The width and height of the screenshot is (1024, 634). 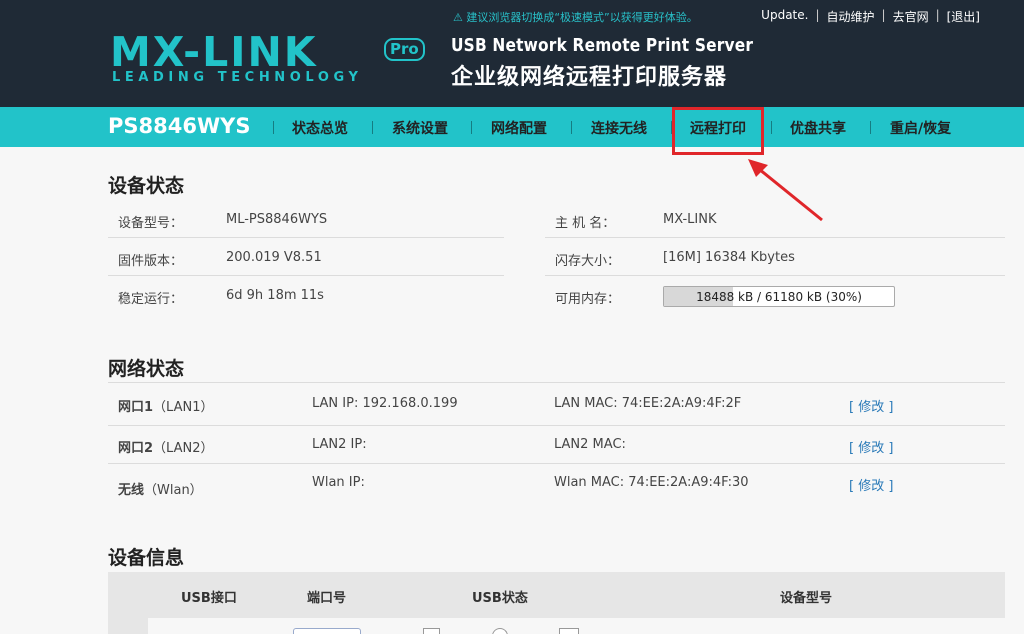 I want to click on status-row: 设备型号： ML-PS8846WYS, so click(x=306, y=219).